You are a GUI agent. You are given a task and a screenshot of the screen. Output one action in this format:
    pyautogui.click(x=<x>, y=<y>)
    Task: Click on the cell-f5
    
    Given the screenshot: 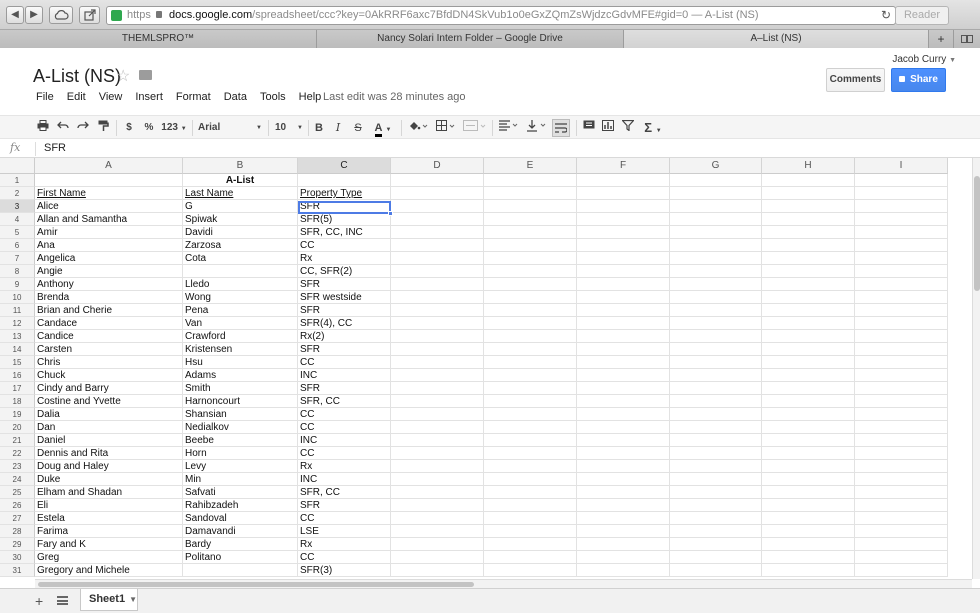 What is the action you would take?
    pyautogui.click(x=623, y=232)
    